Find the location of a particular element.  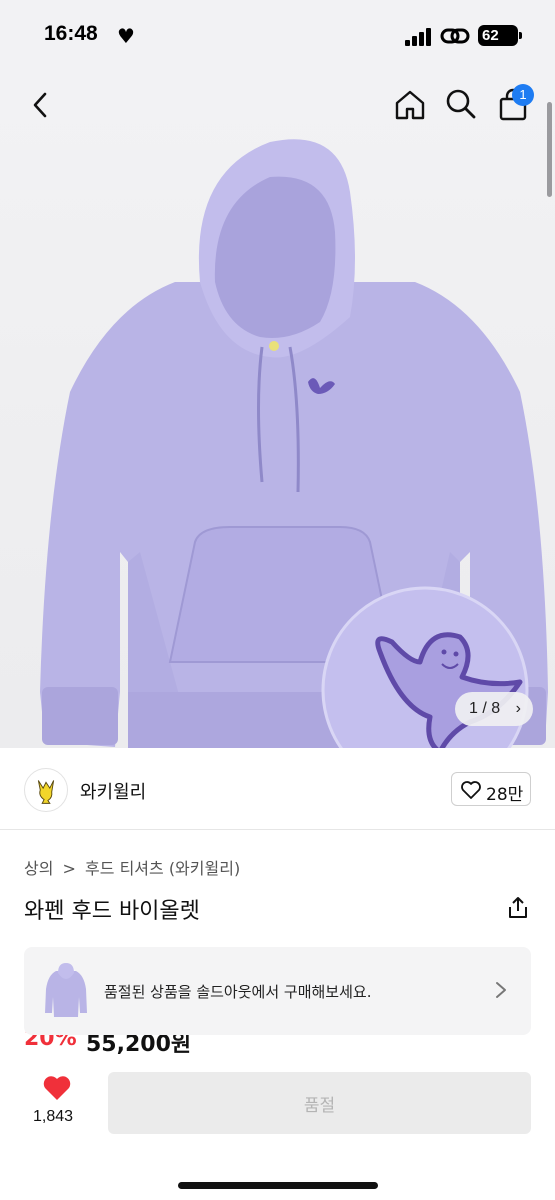

brand-like-count: 28만 is located at coordinates (505, 795).